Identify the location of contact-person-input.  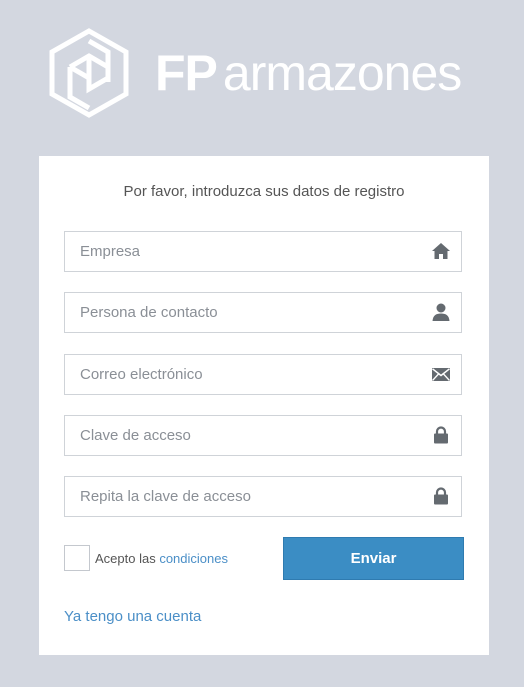
(242, 312).